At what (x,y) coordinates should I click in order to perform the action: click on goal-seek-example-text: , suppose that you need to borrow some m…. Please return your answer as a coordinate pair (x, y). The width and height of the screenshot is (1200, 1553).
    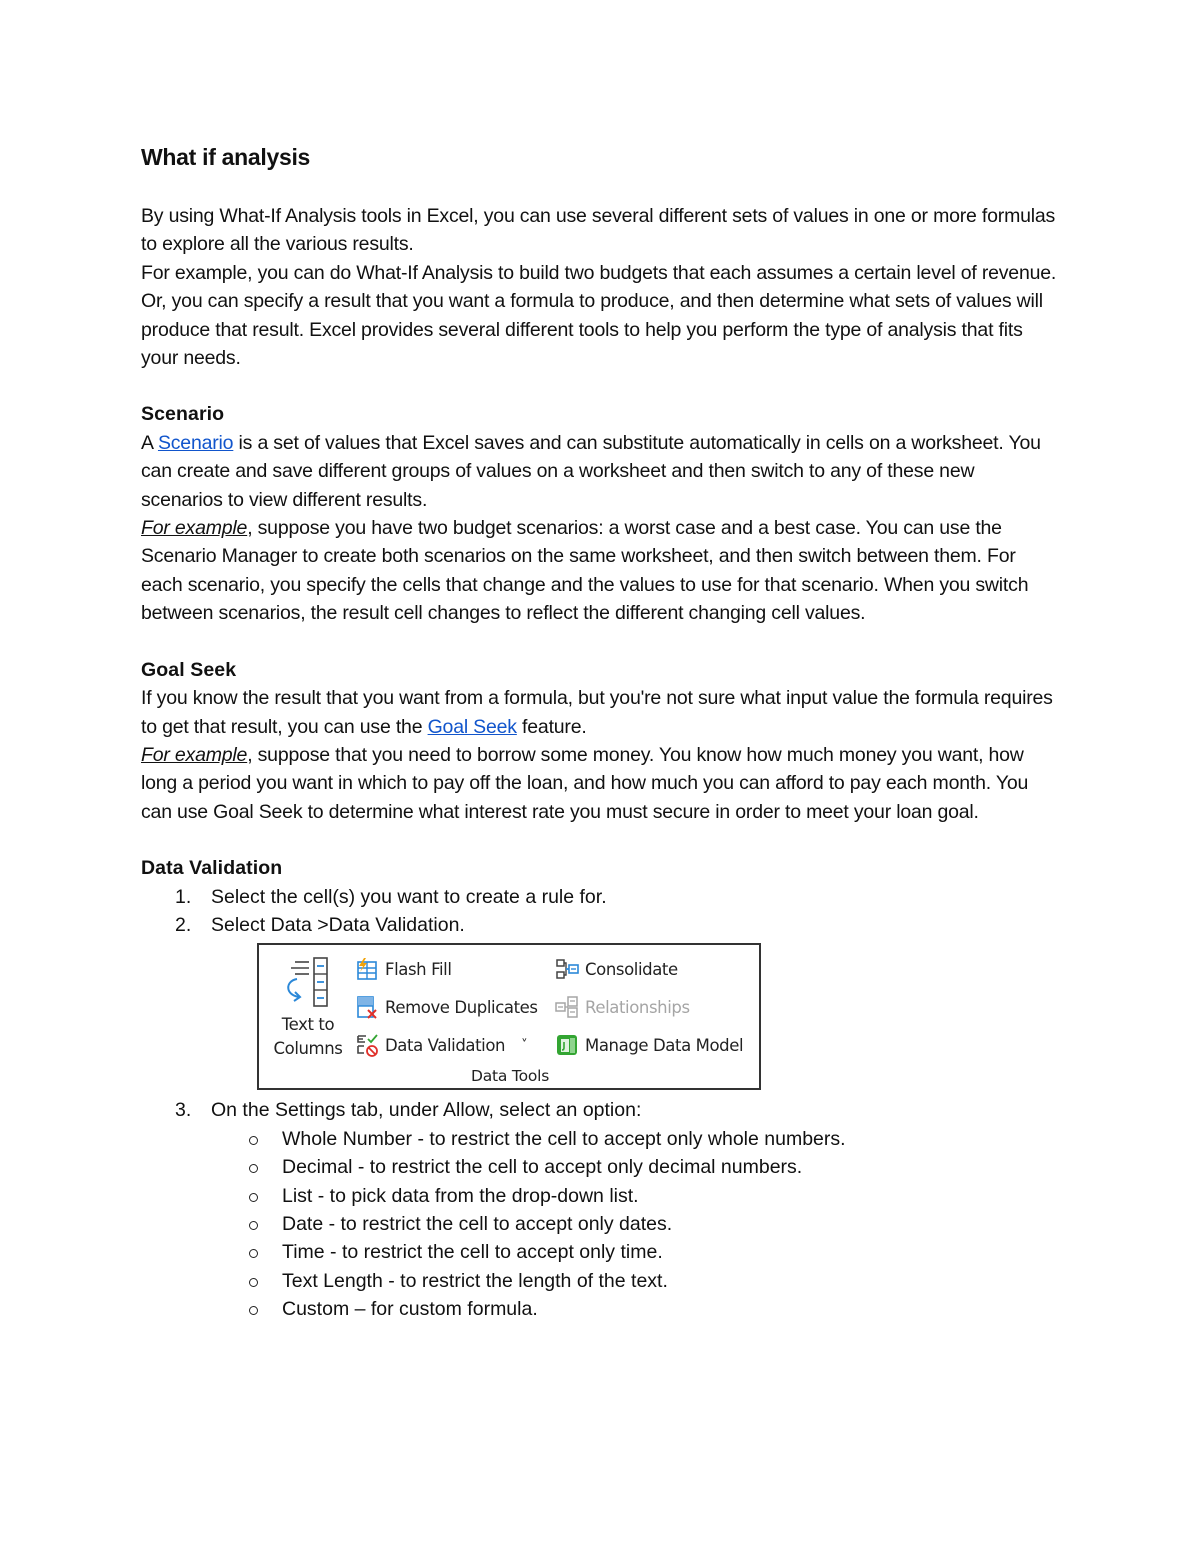
    Looking at the image, I should click on (585, 783).